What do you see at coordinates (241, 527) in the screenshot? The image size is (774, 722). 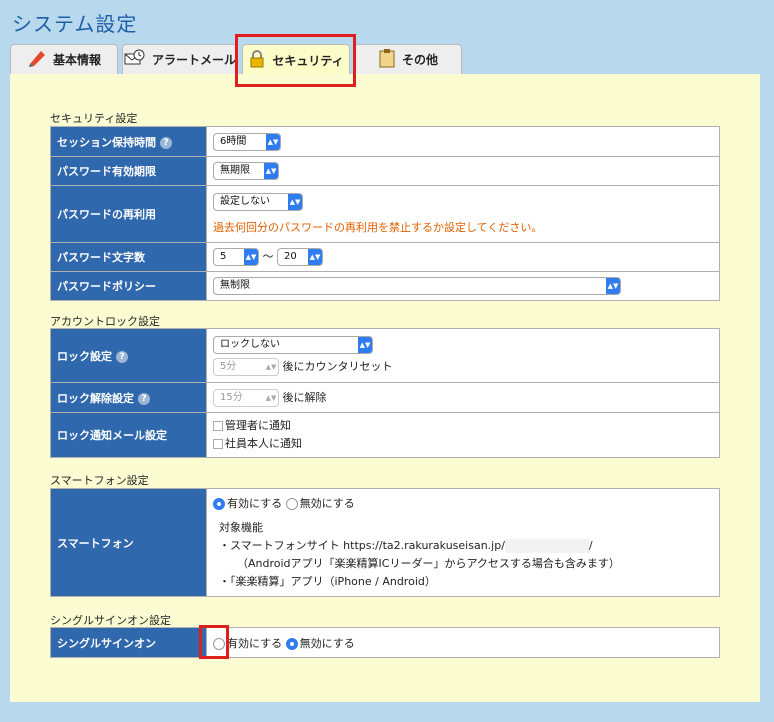 I see `features-title: 対象機能` at bounding box center [241, 527].